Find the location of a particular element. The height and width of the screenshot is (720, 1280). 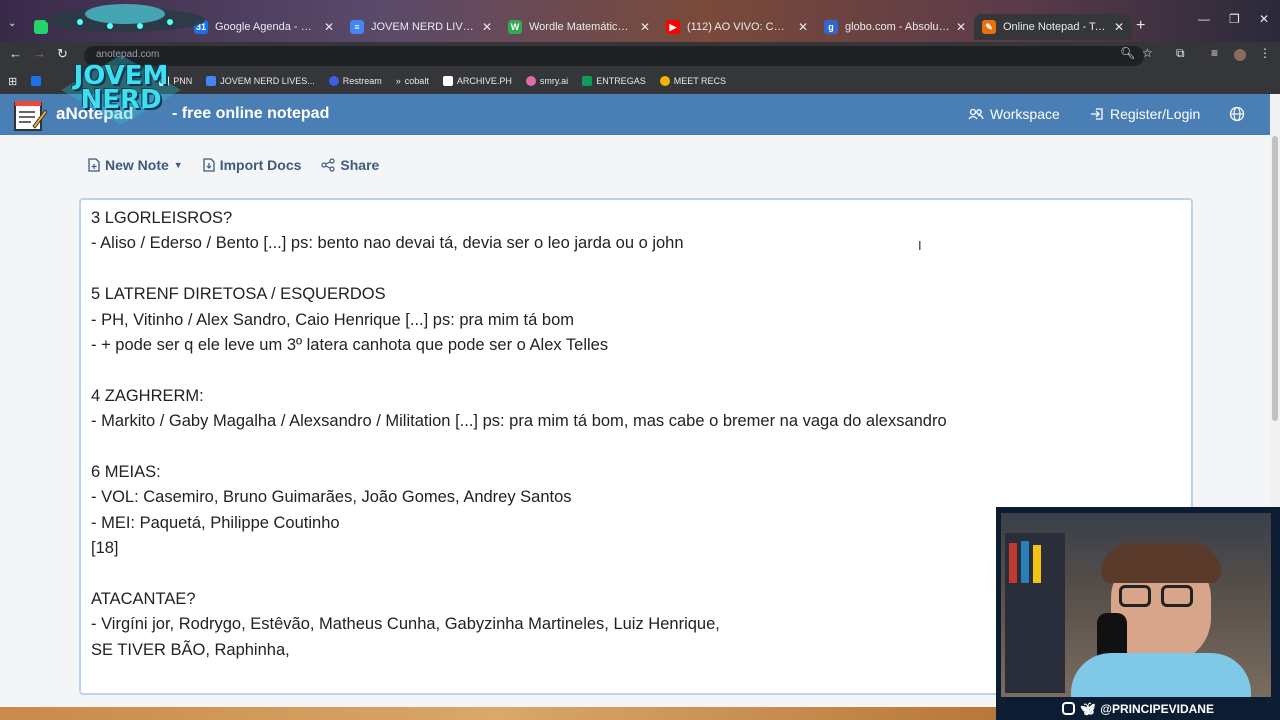

wordle-icon: W is located at coordinates (515, 27).